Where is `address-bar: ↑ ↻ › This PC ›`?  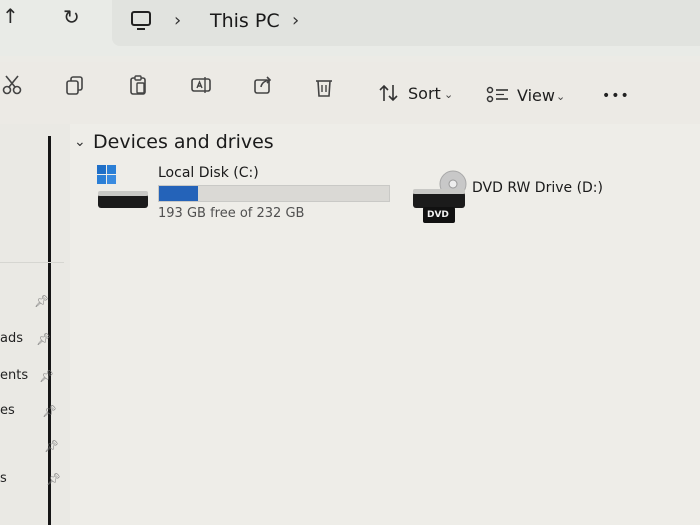 address-bar: ↑ ↻ › This PC › is located at coordinates (350, 28).